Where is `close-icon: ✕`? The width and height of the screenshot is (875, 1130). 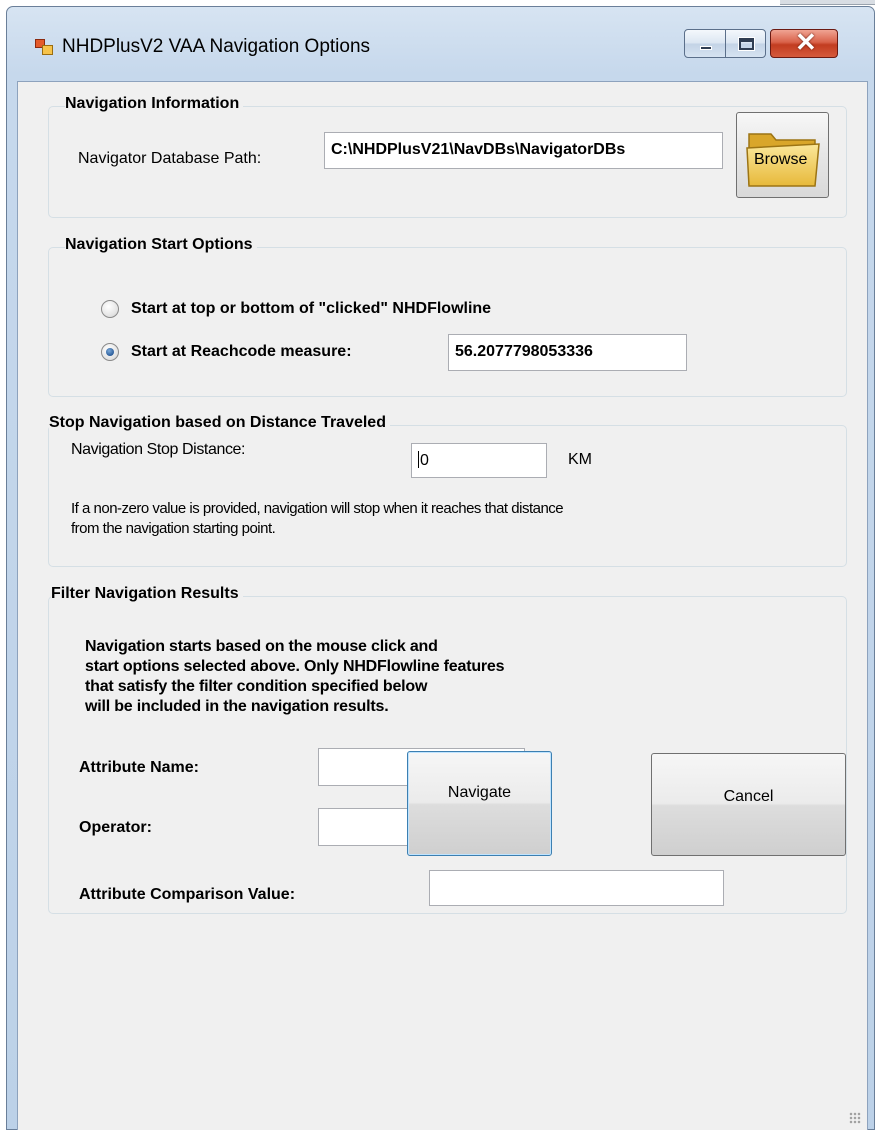 close-icon: ✕ is located at coordinates (806, 42).